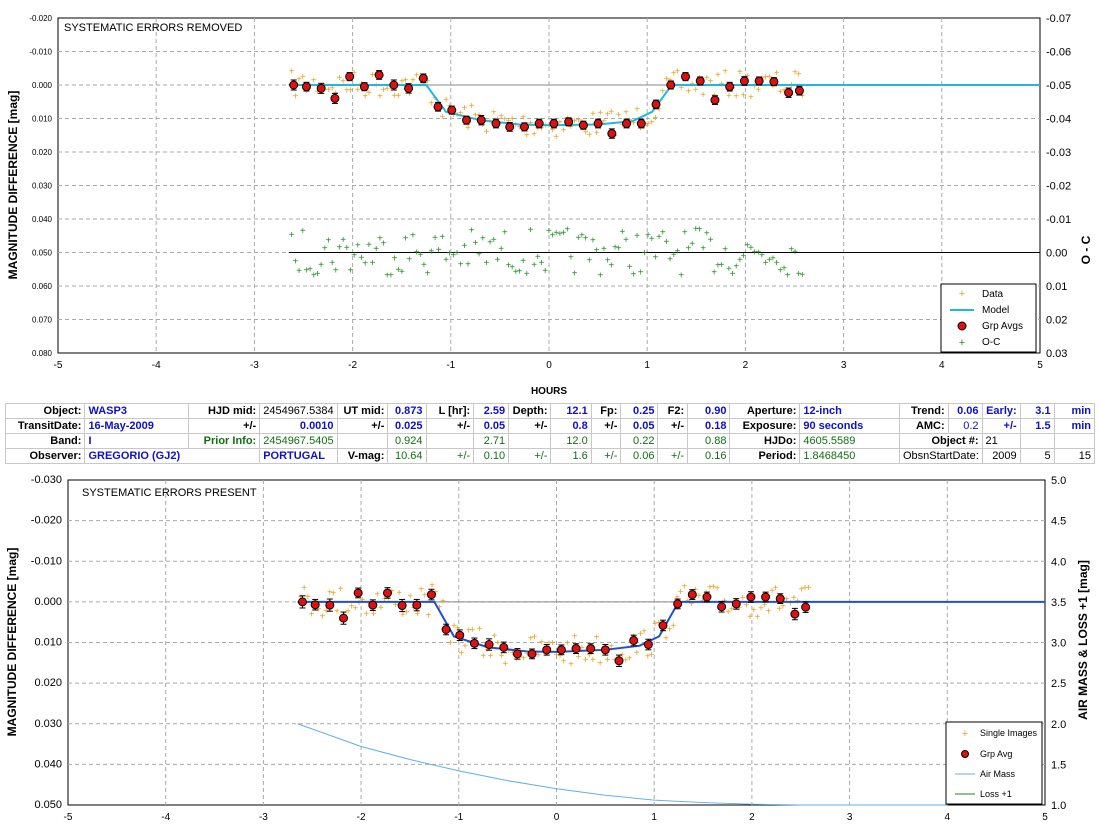  I want to click on bottom-legend: + Single Images Grp Avg Air Mass Loss +1, so click(994, 763).